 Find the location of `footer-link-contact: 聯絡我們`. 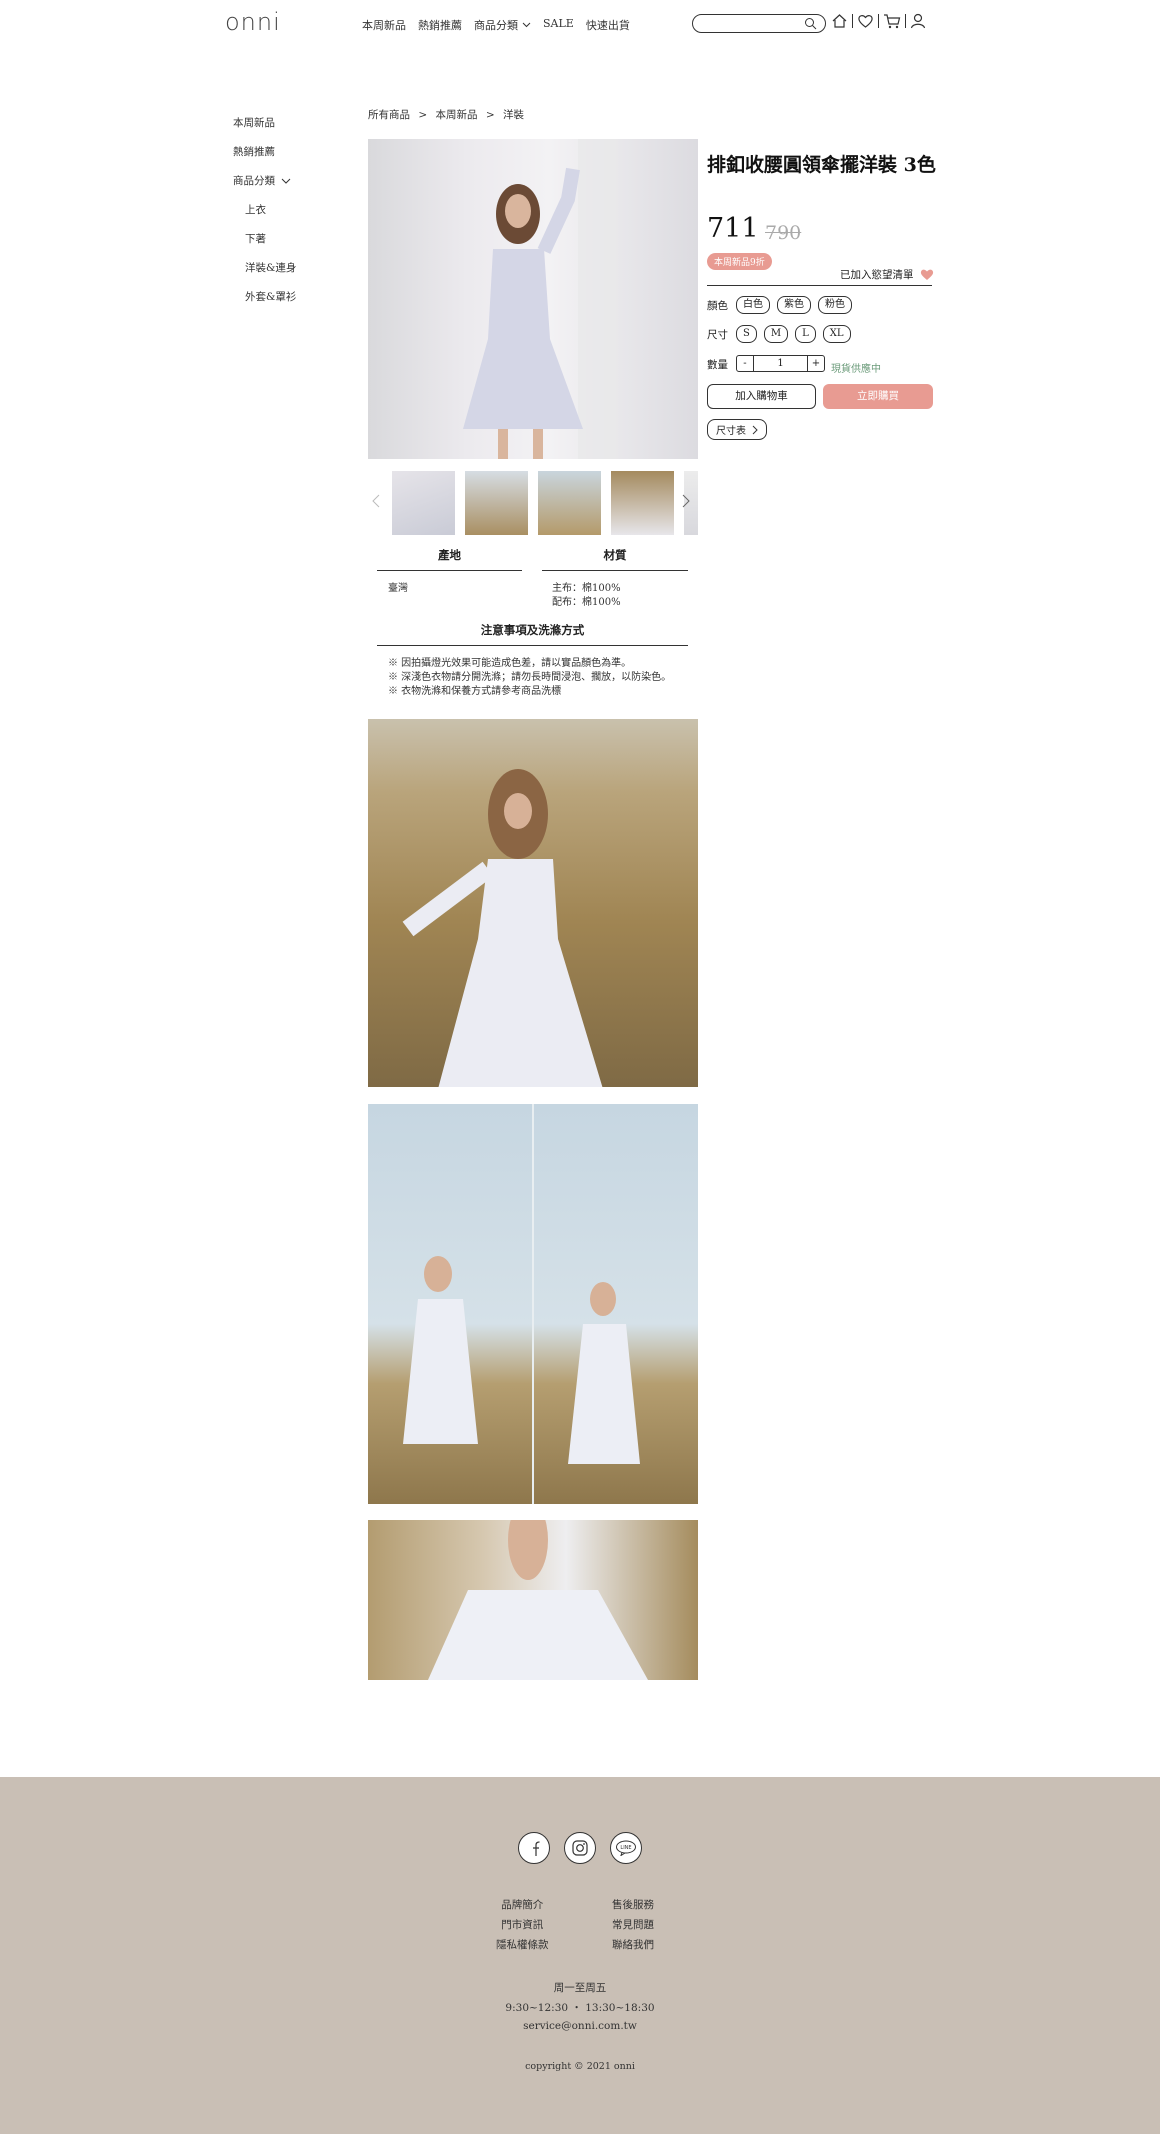

footer-link-contact: 聯絡我們 is located at coordinates (633, 1945).